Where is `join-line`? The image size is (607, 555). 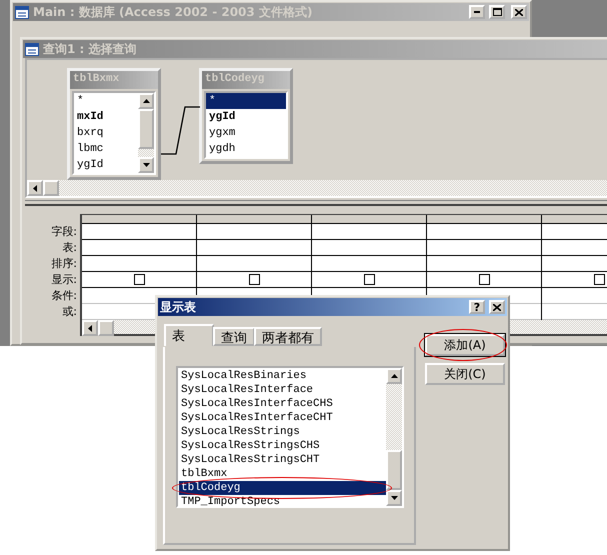 join-line is located at coordinates (181, 130).